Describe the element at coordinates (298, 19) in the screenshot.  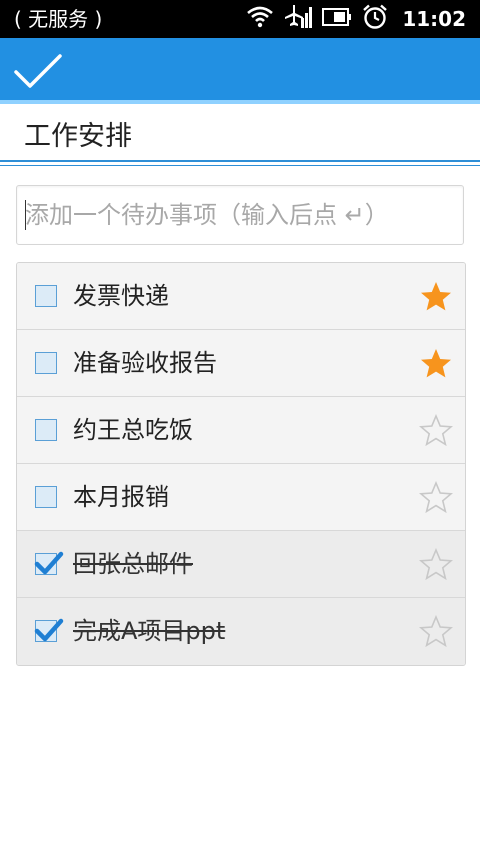
I see `airplane-mode-icon` at that location.